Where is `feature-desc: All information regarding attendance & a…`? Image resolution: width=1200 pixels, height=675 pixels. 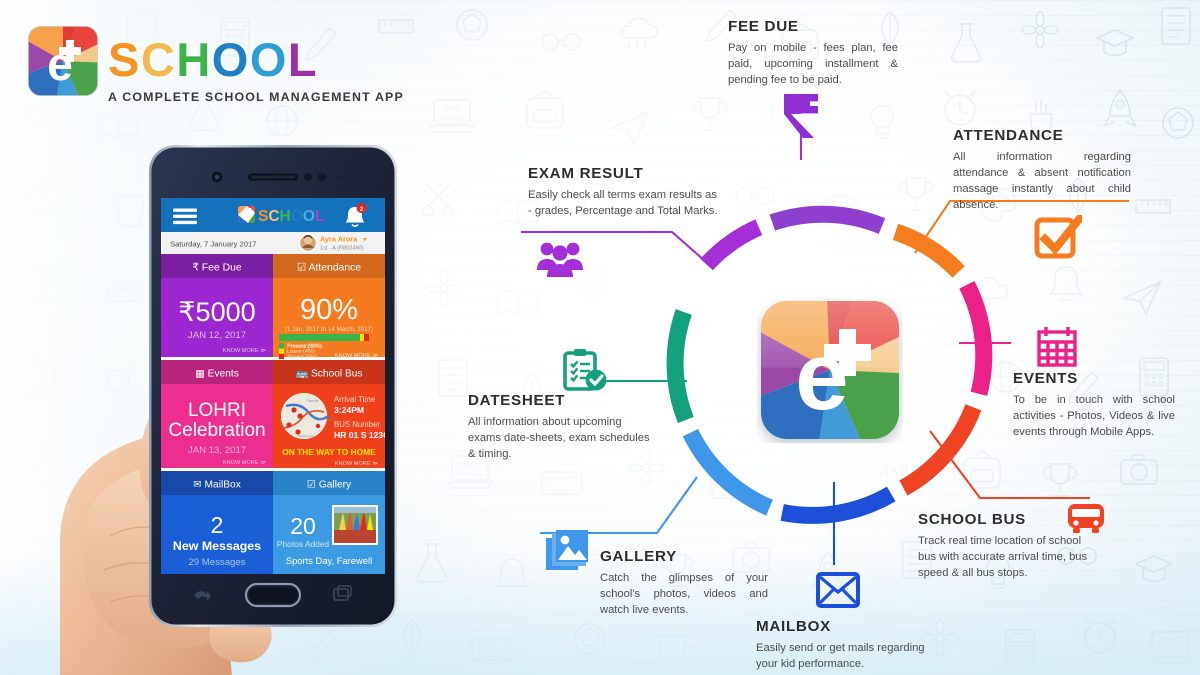 feature-desc: All information regarding attendance & a… is located at coordinates (1042, 181).